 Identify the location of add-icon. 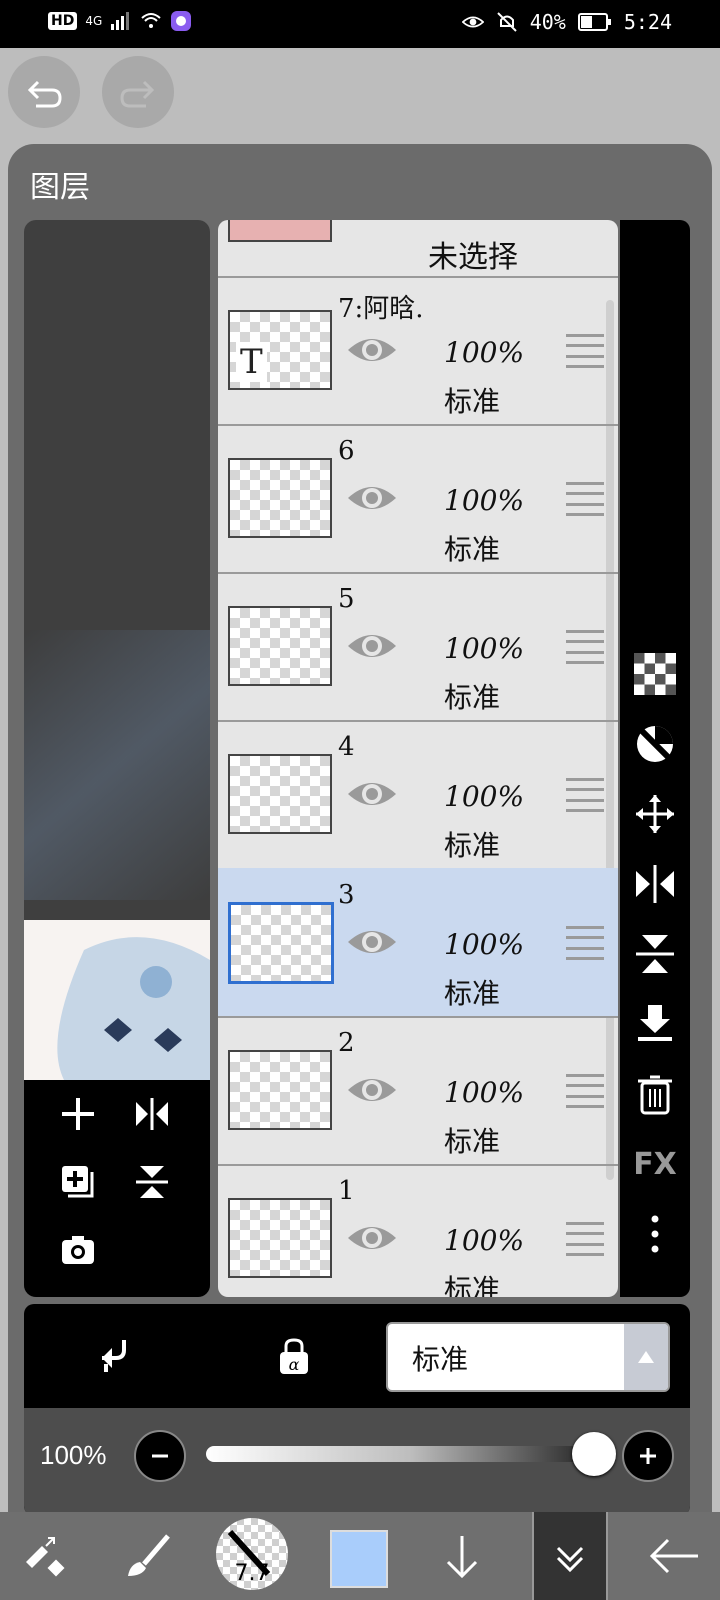
(78, 1114).